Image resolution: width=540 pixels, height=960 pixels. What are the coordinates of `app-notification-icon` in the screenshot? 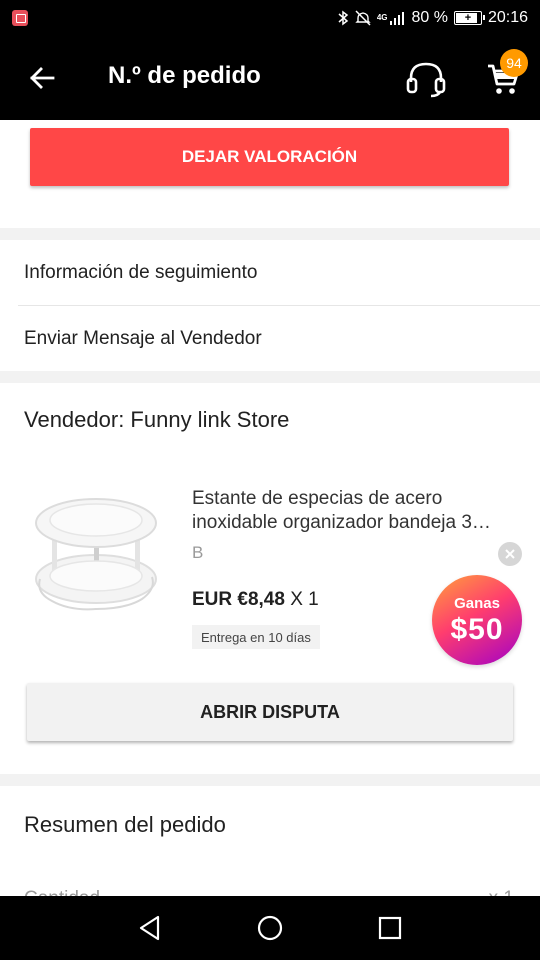 It's located at (20, 18).